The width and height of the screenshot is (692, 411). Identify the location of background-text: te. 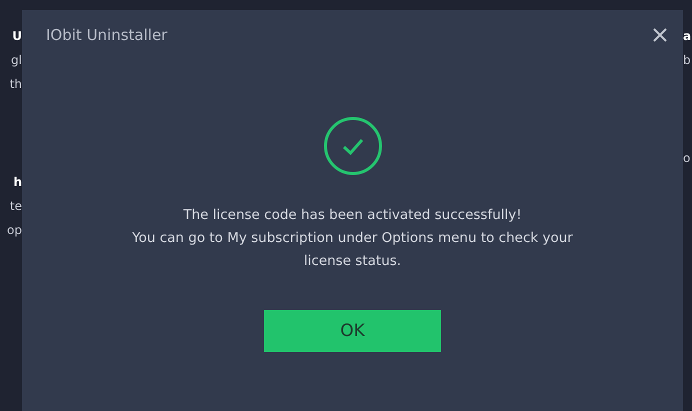
(16, 206).